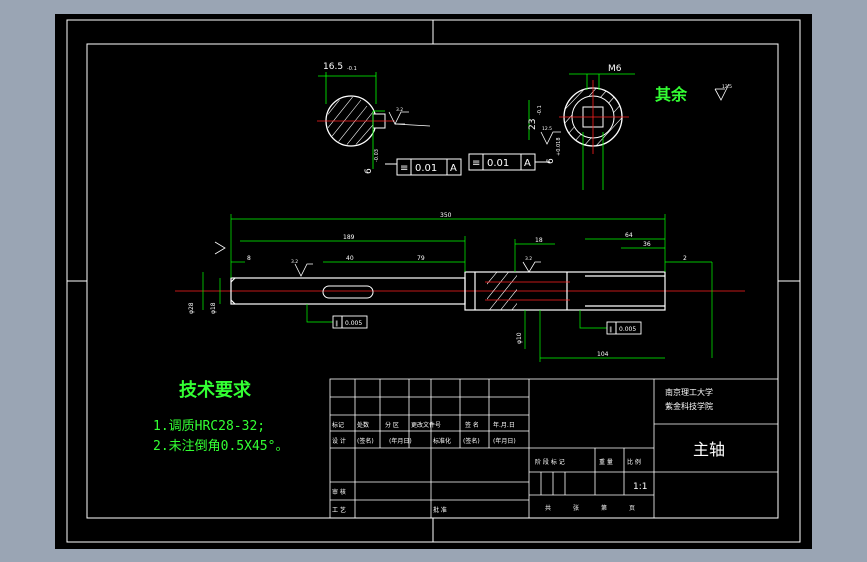  I want to click on label-date: 年.月.日, so click(504, 425).